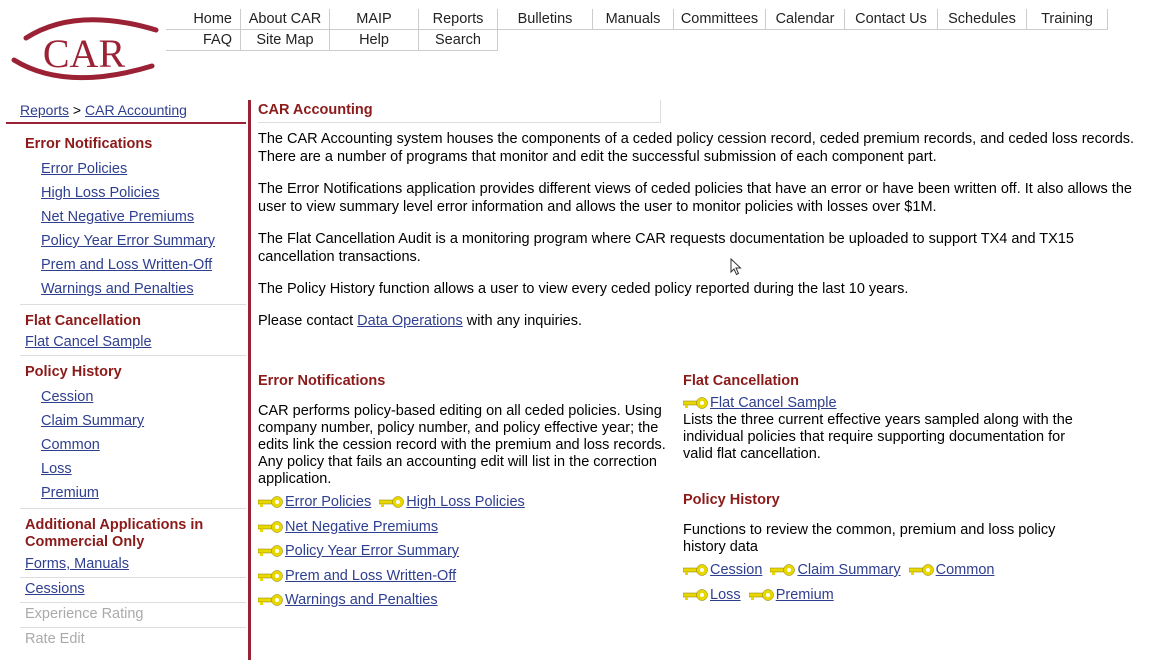  I want to click on sidebar-section-policy: Policy History, so click(73, 372).